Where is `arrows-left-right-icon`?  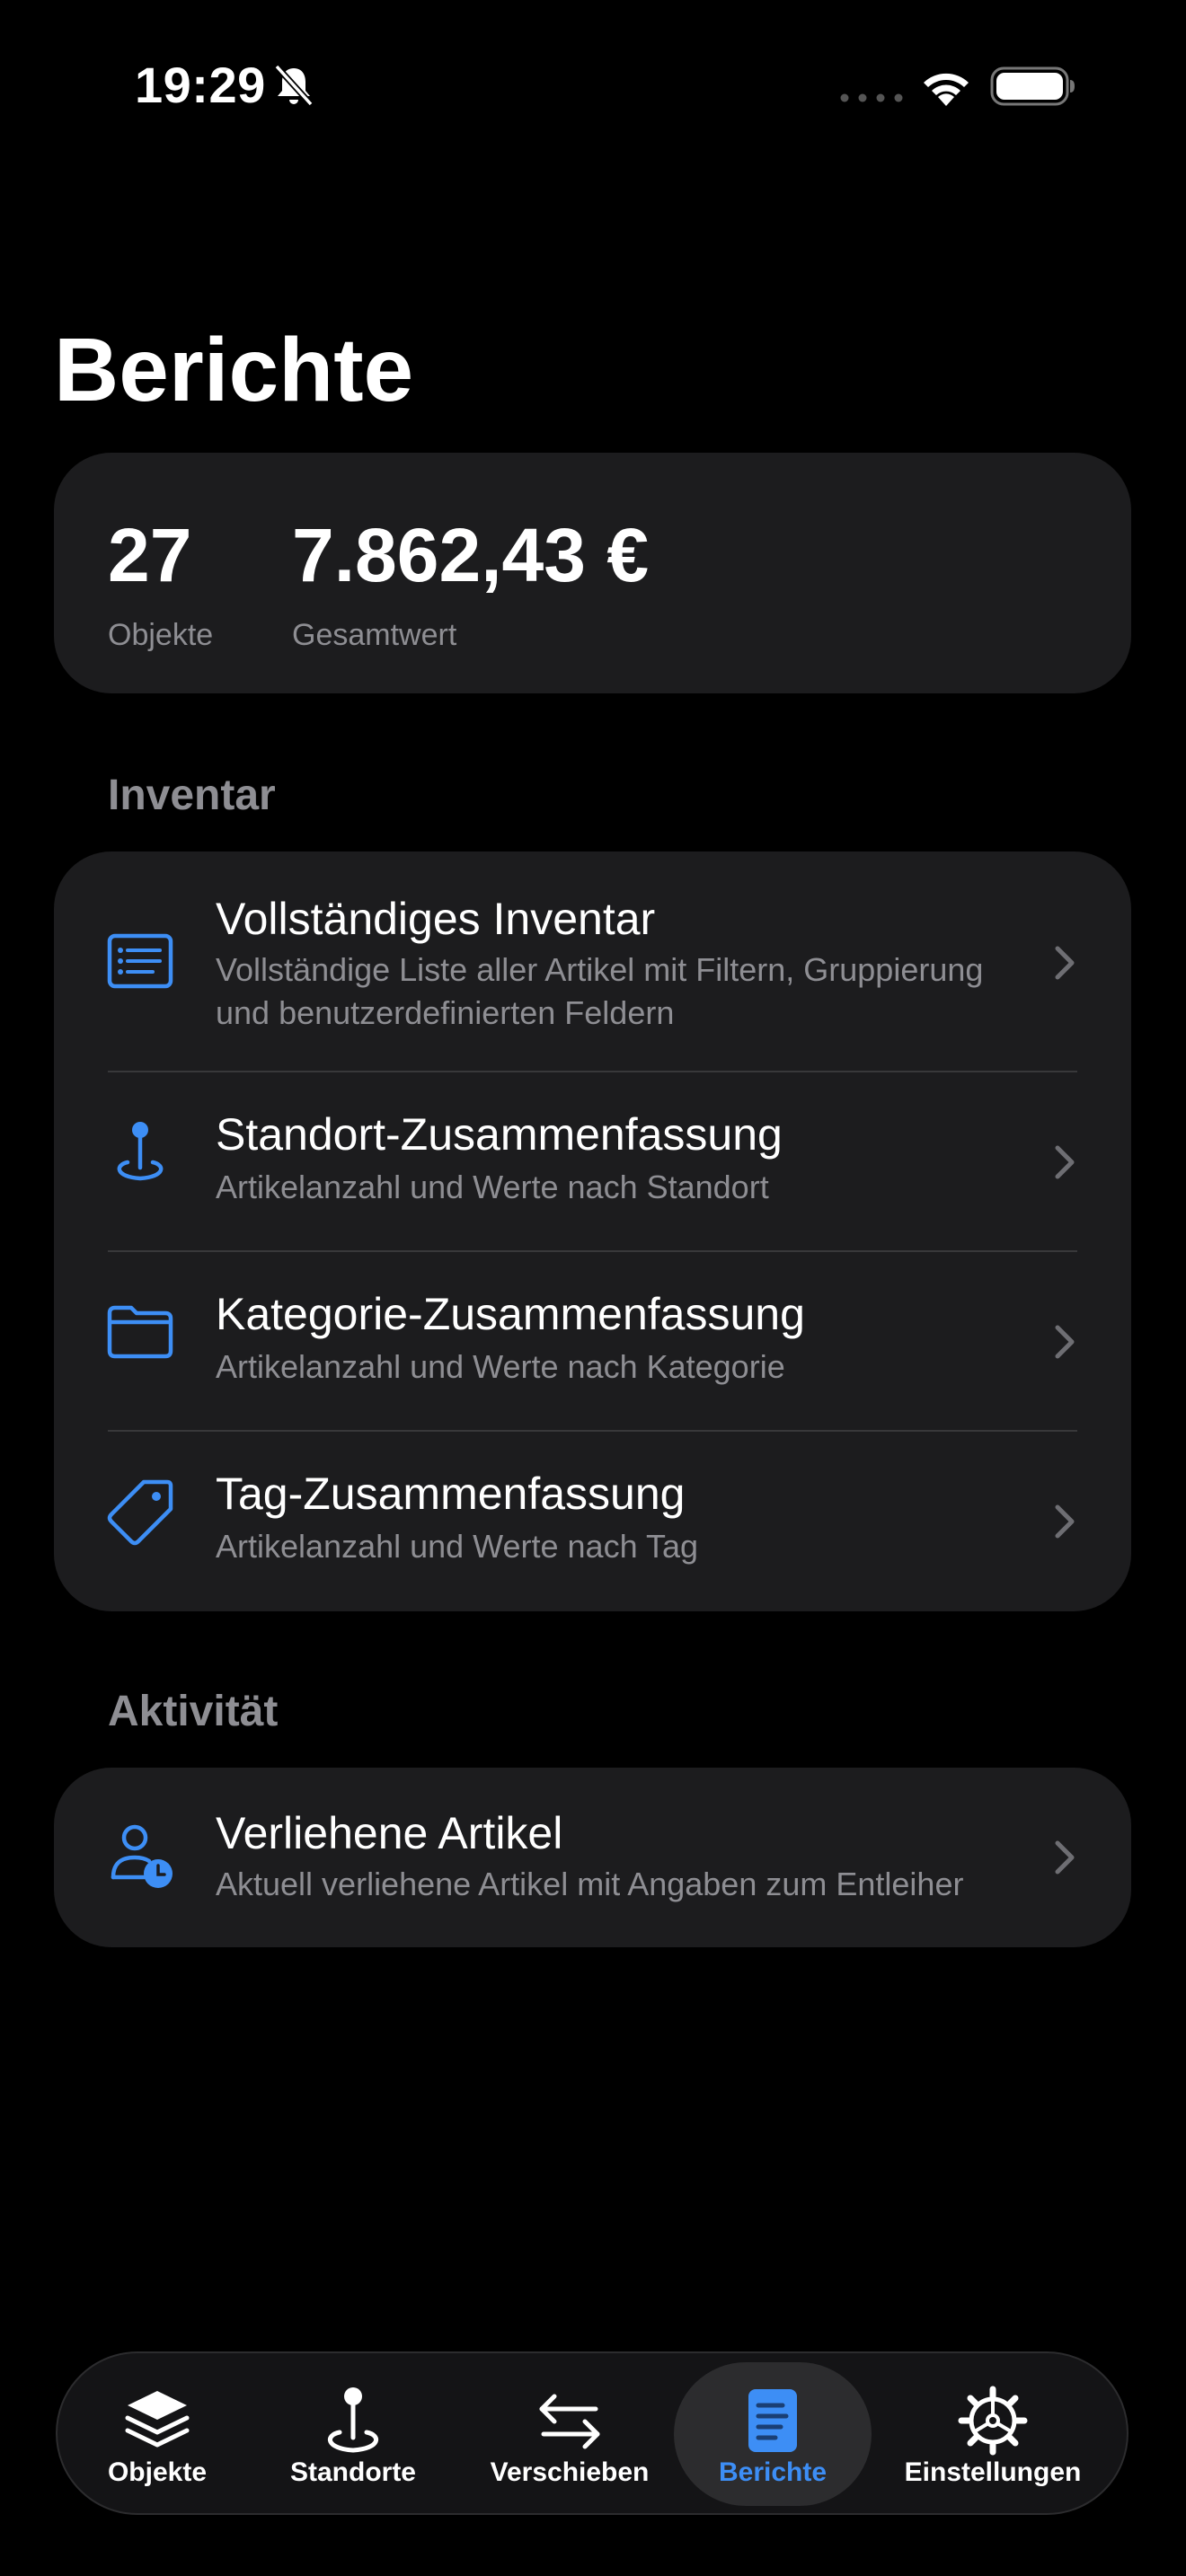
arrows-left-right-icon is located at coordinates (569, 2421).